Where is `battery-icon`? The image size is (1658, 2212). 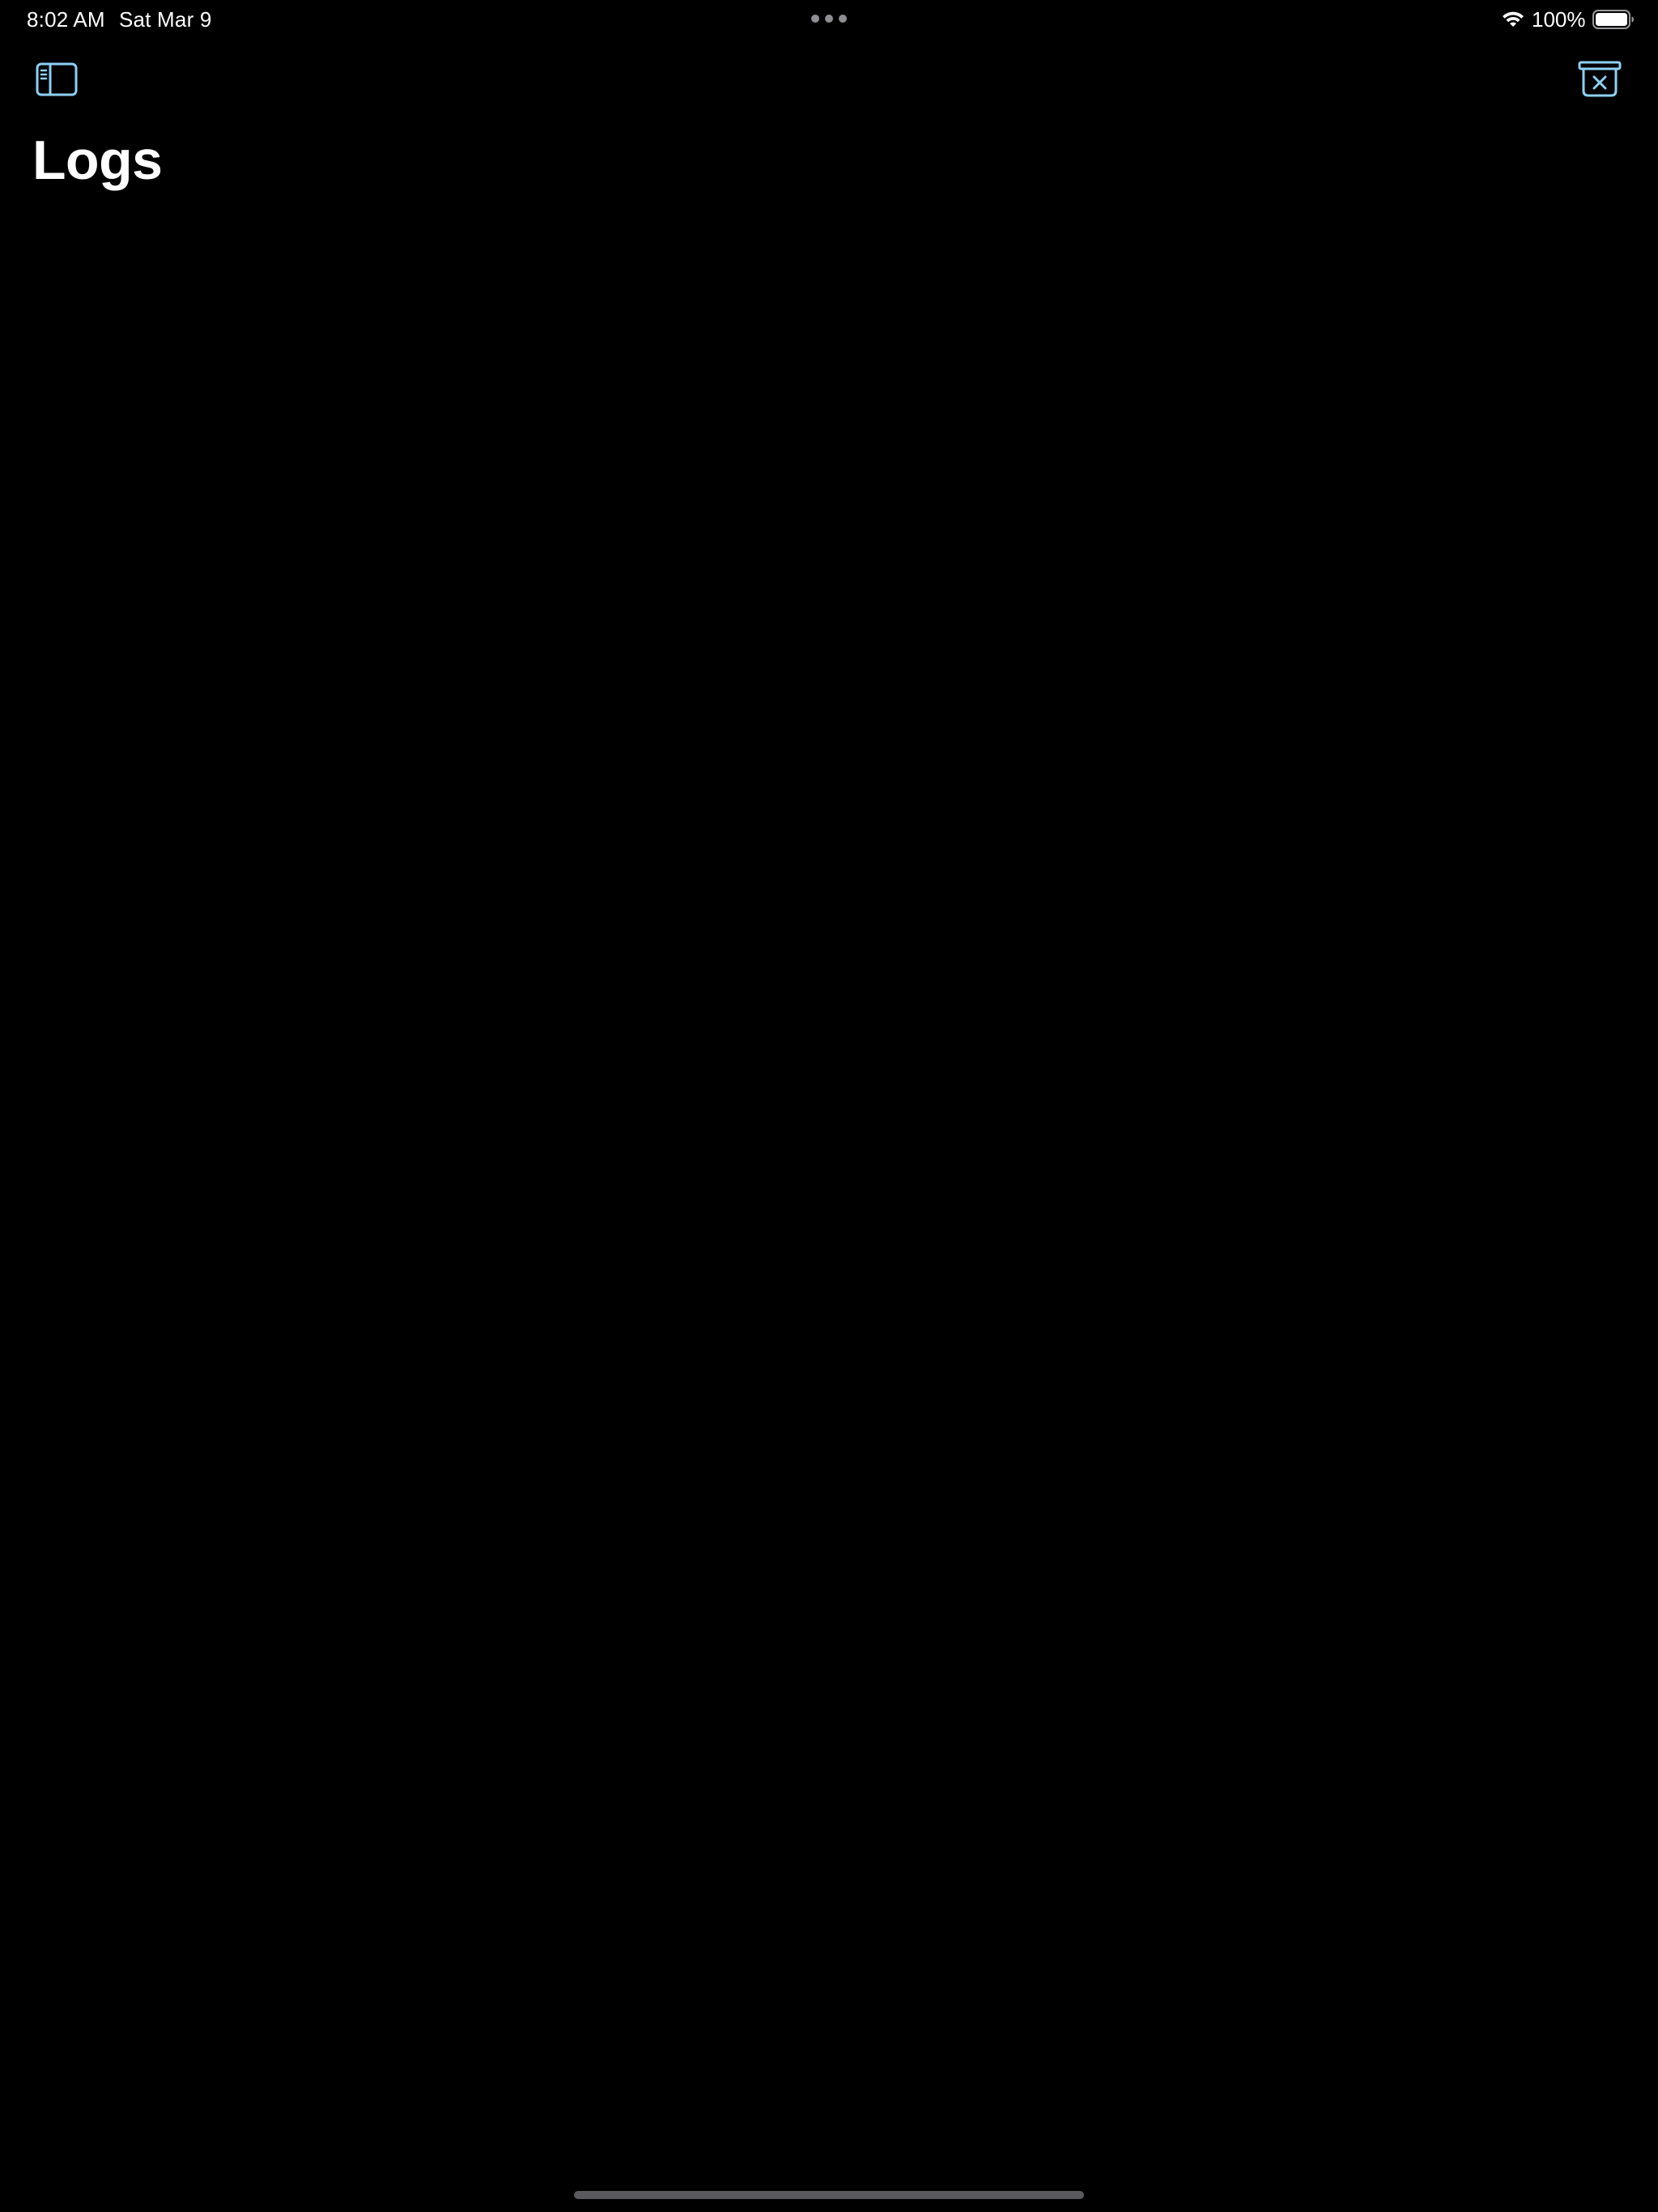 battery-icon is located at coordinates (1613, 19).